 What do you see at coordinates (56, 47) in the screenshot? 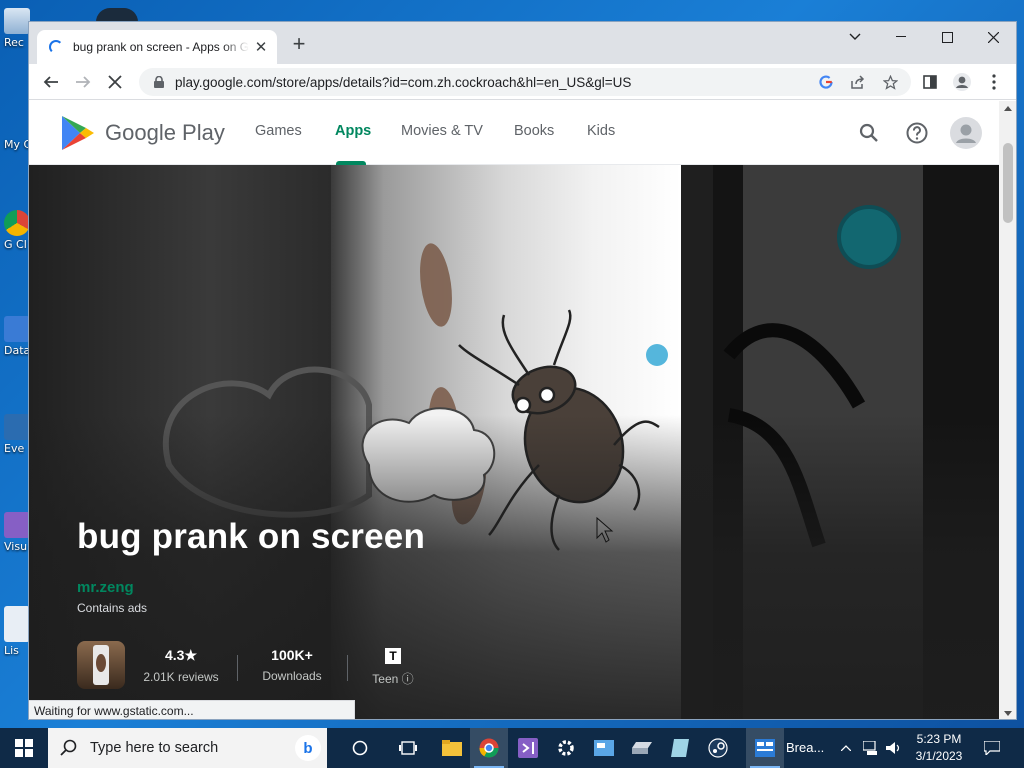
I see `loading-spinner-icon` at bounding box center [56, 47].